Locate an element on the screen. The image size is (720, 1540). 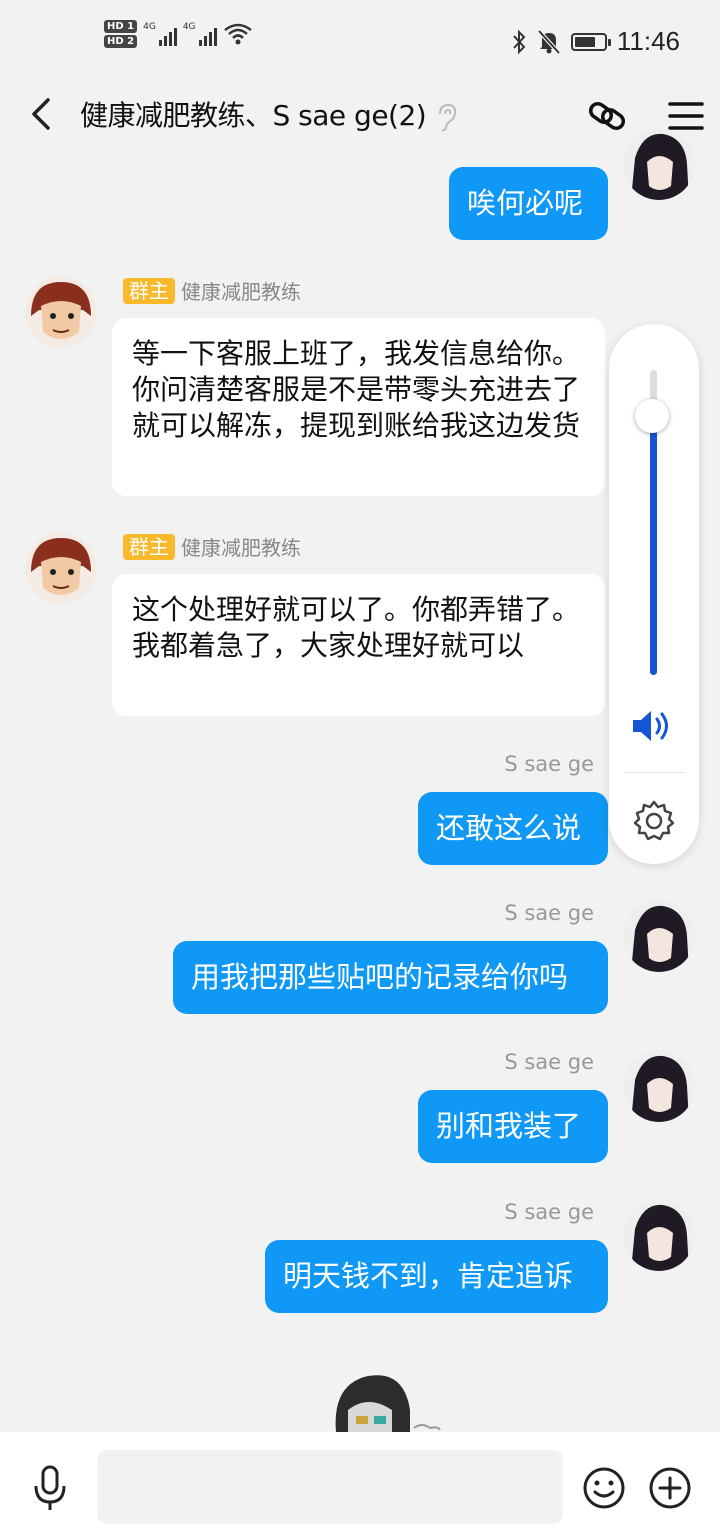
sim1-badge: HD 1 is located at coordinates (121, 26).